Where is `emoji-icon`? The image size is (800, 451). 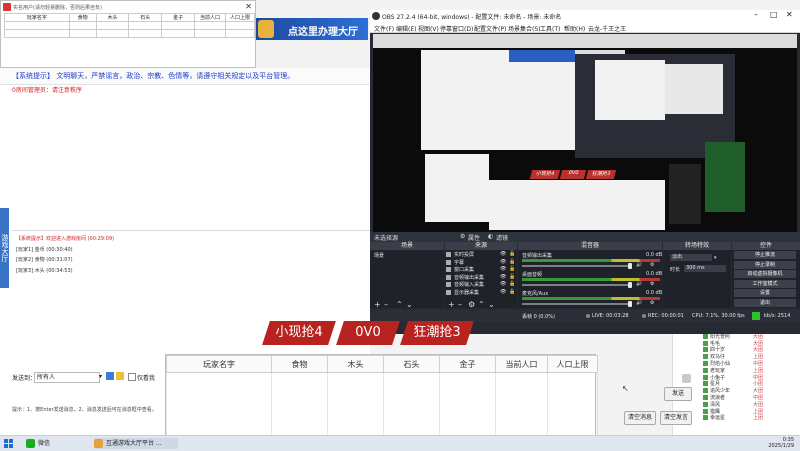
emoji-icon is located at coordinates (120, 376).